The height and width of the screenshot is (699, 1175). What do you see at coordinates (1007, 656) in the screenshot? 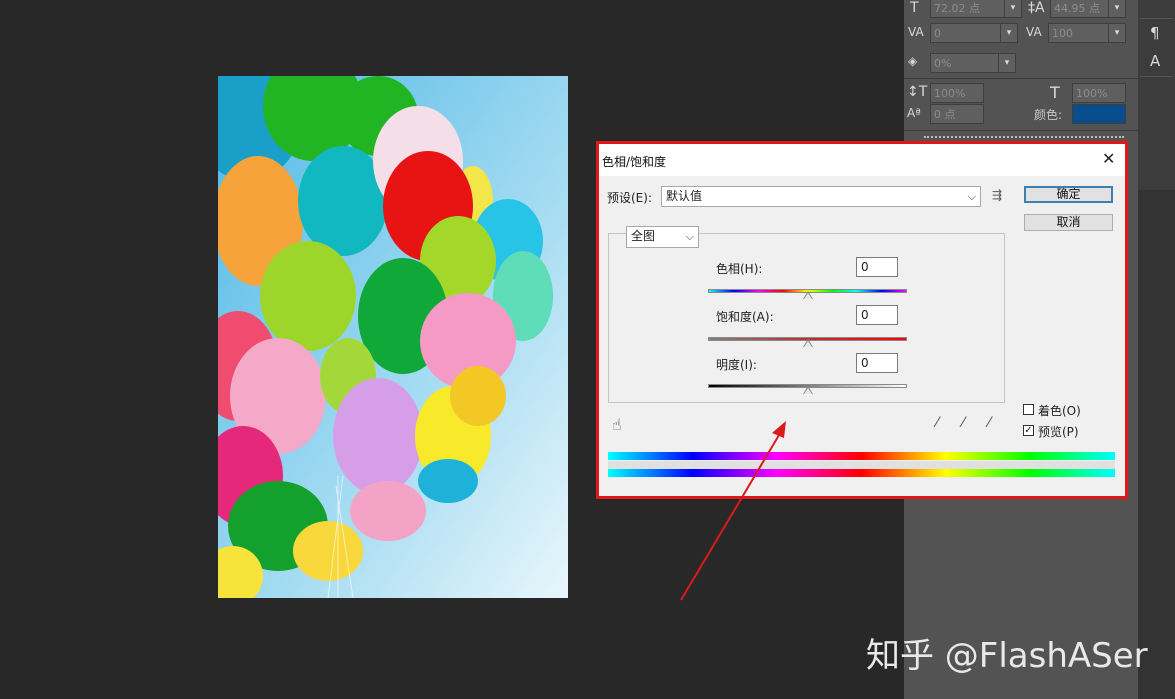
I see `watermark: 知乎 @FlashASer` at bounding box center [1007, 656].